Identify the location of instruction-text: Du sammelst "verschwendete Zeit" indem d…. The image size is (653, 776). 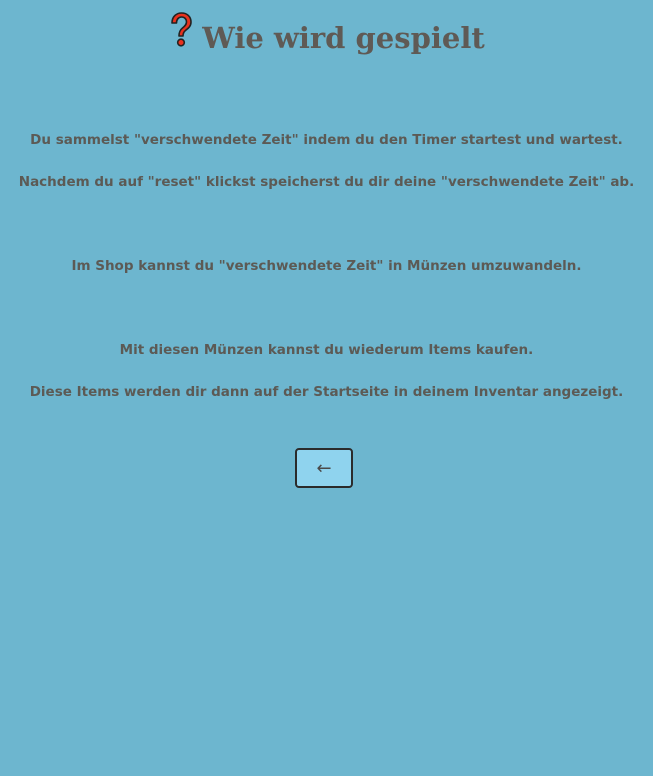
(326, 140).